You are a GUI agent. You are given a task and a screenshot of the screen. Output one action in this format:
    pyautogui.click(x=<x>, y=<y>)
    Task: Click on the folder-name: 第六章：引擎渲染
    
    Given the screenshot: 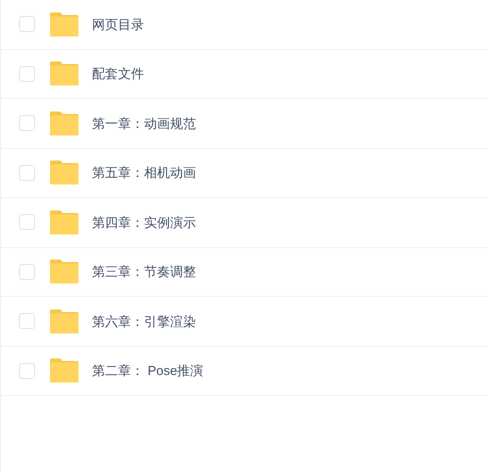 What is the action you would take?
    pyautogui.click(x=144, y=321)
    